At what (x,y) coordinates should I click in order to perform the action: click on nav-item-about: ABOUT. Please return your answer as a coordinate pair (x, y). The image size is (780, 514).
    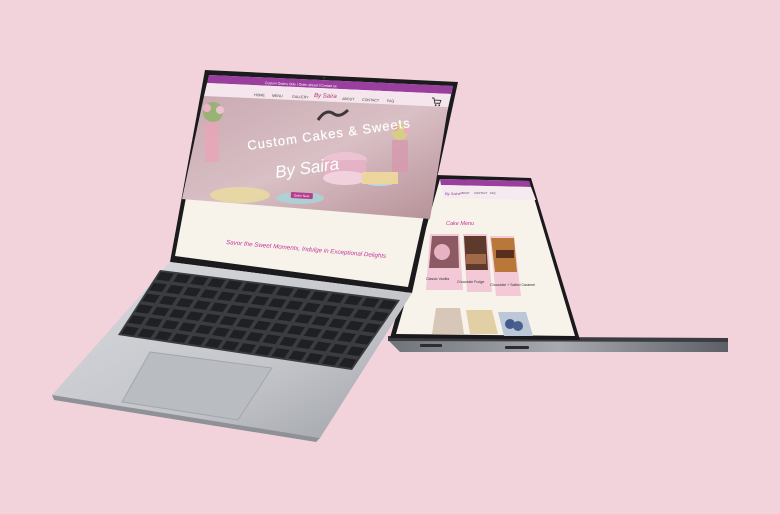
    Looking at the image, I should click on (348, 99).